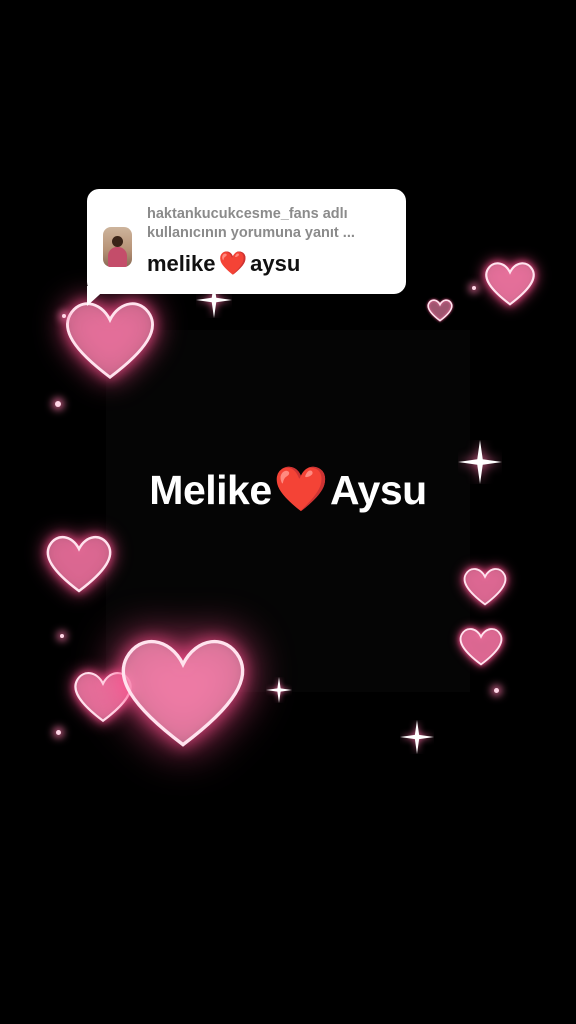 The height and width of the screenshot is (1024, 576). I want to click on video-overlay-text: Melike❤️Aysu, so click(288, 489).